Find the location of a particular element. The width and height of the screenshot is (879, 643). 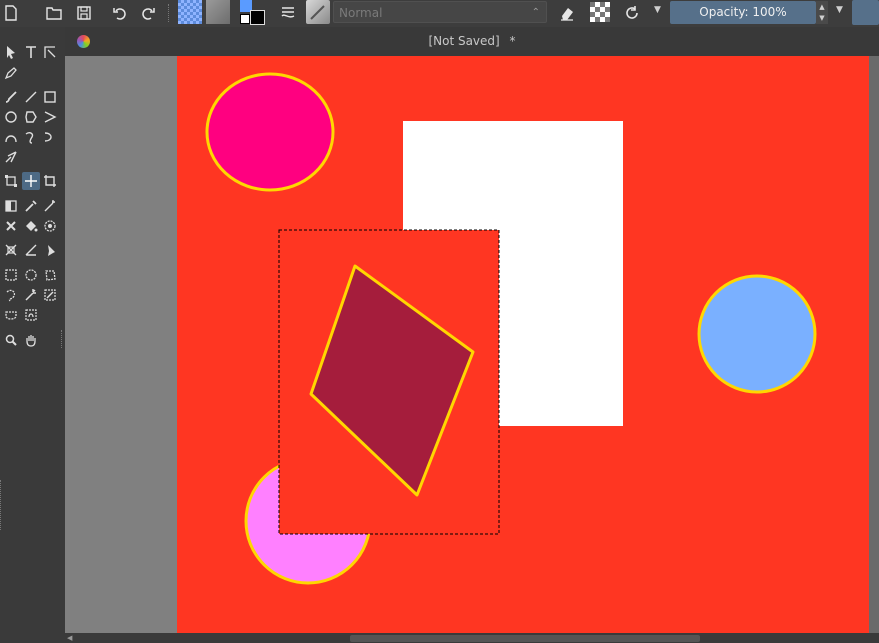

zoom-tool-icon is located at coordinates (11, 340).